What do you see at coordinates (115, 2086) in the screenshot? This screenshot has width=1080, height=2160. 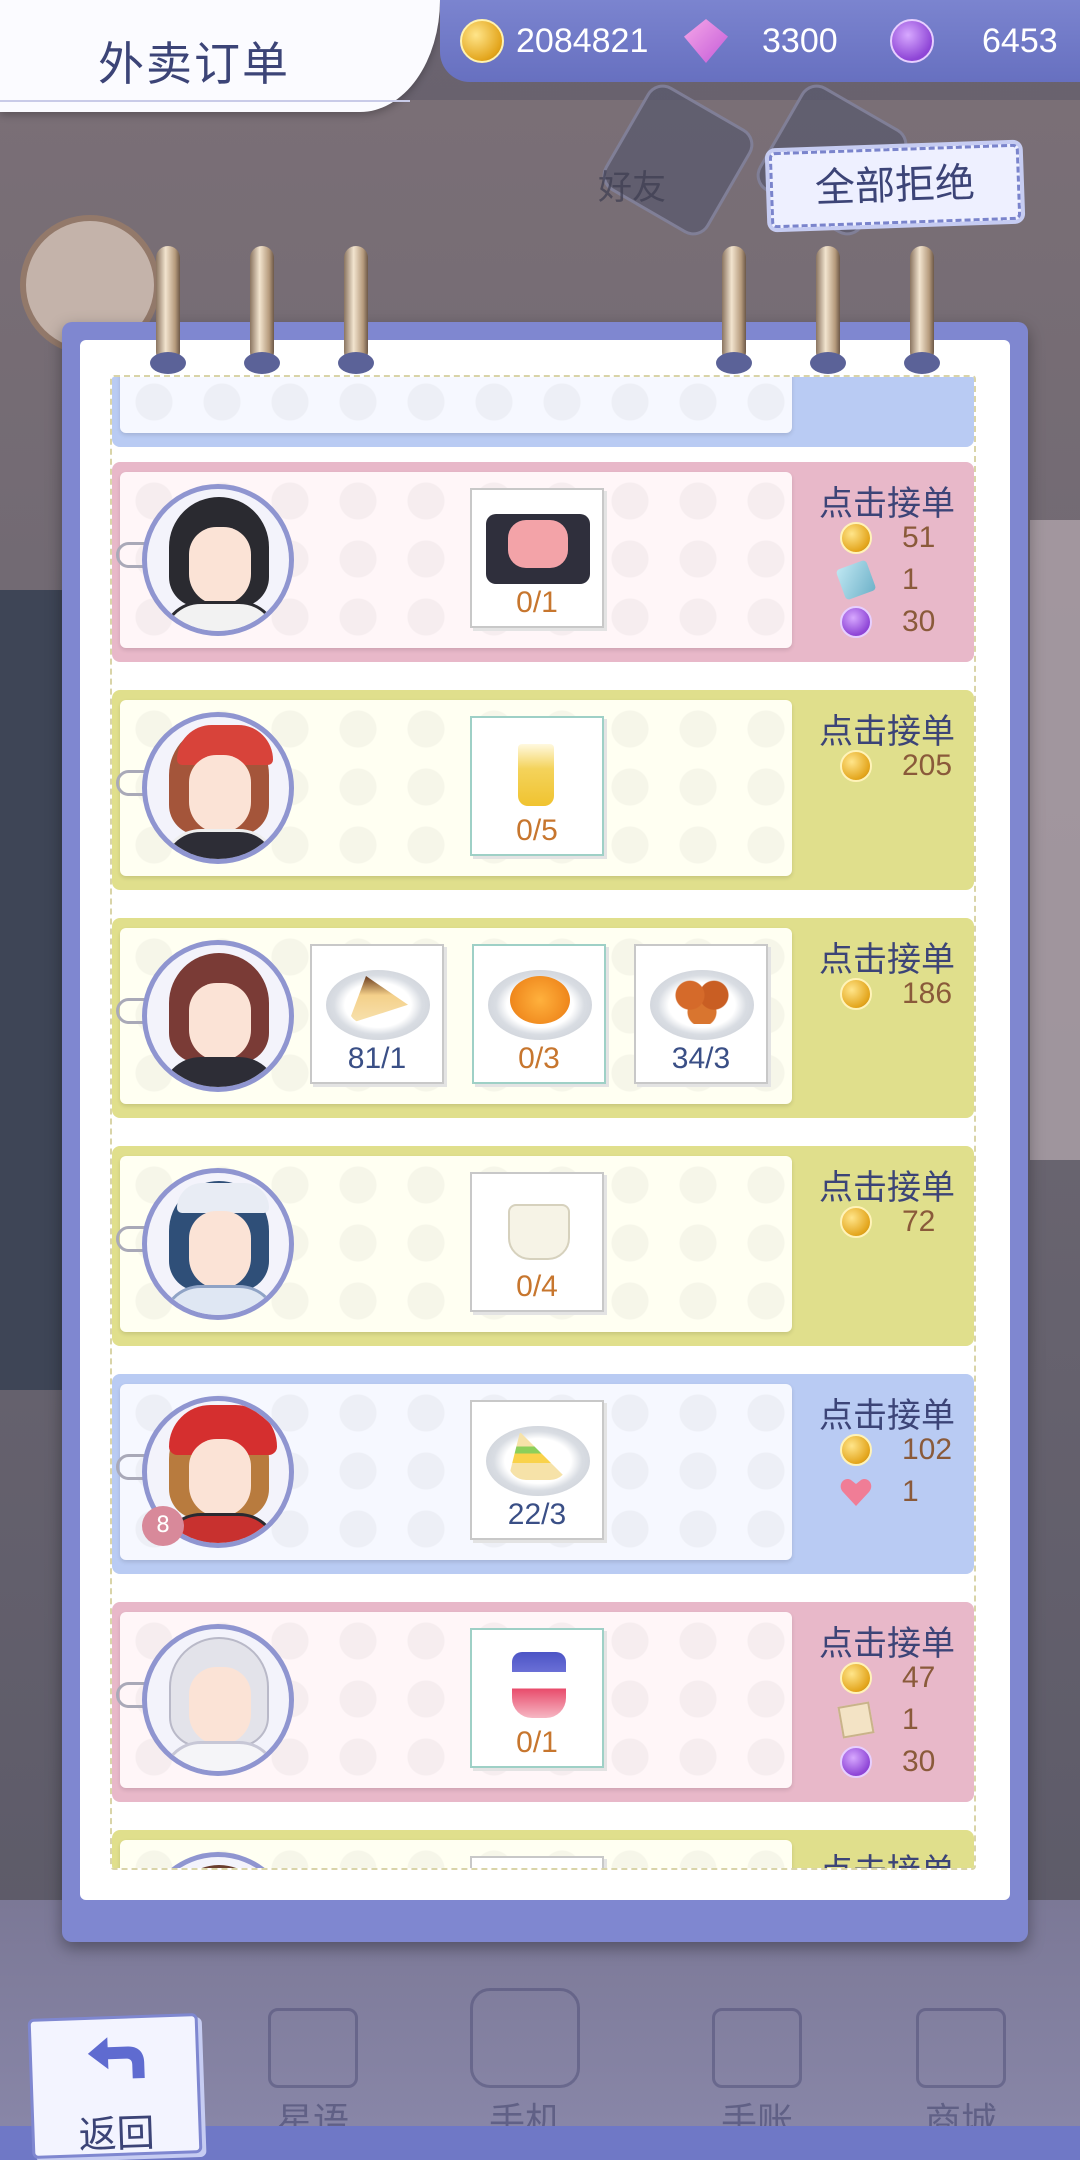 I see `back-button: 返回` at bounding box center [115, 2086].